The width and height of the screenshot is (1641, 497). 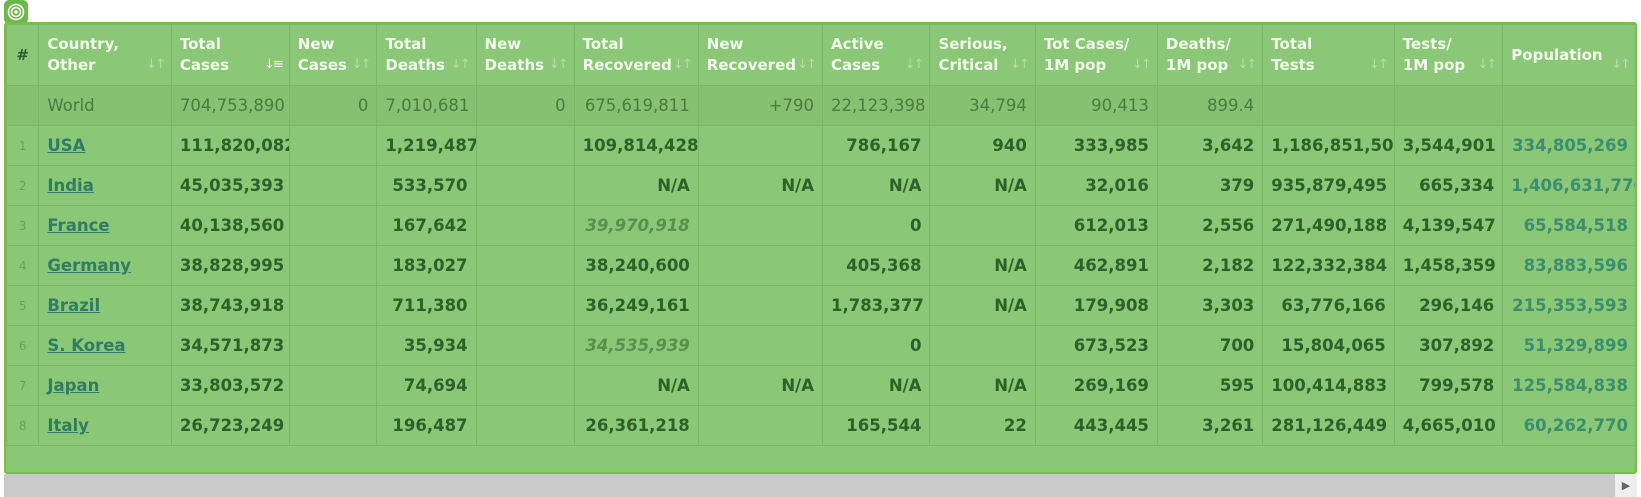 What do you see at coordinates (820, 485) in the screenshot?
I see `horizontal-scrollbar: ▶` at bounding box center [820, 485].